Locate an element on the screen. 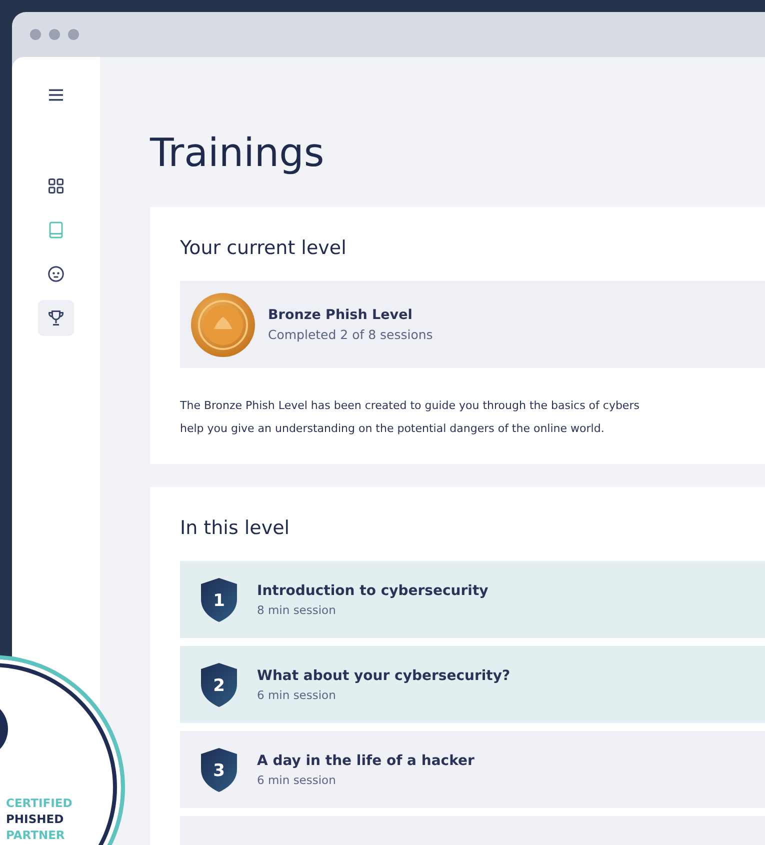 This screenshot has width=765, height=845. badge-text: PHISHED is located at coordinates (35, 819).